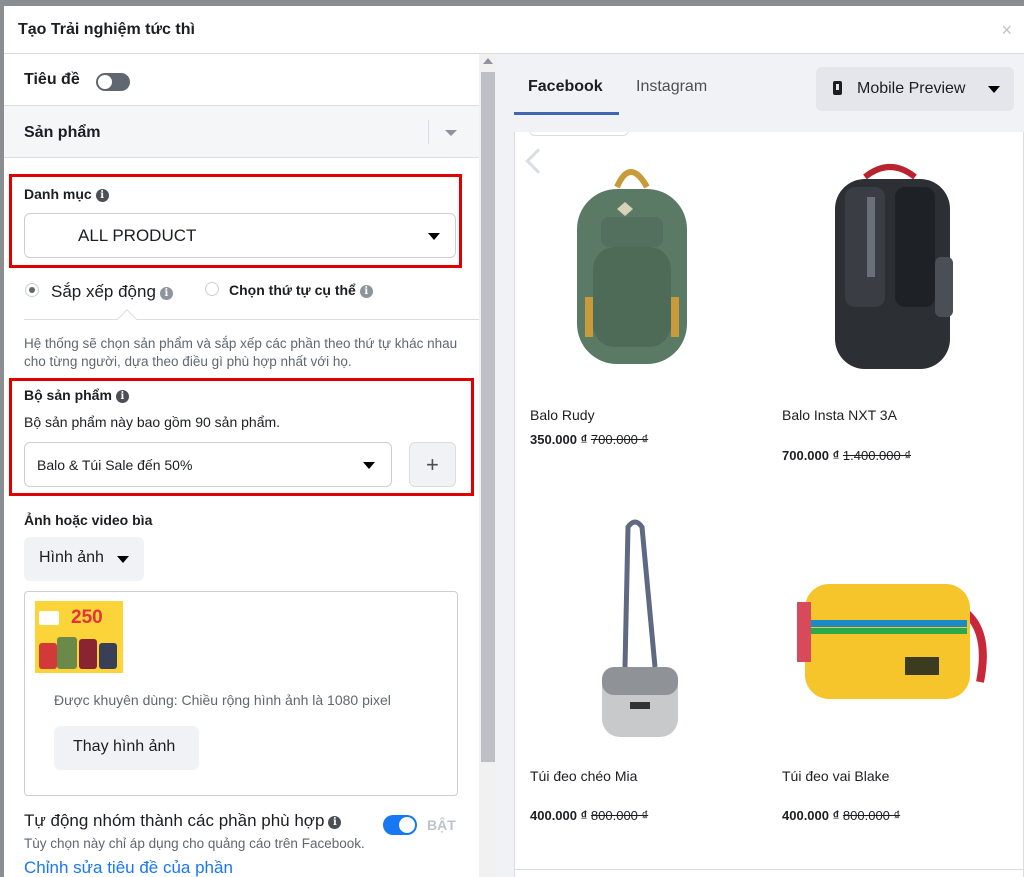 This screenshot has height=877, width=1024. What do you see at coordinates (579, 134) in the screenshot?
I see `preview-header-pill` at bounding box center [579, 134].